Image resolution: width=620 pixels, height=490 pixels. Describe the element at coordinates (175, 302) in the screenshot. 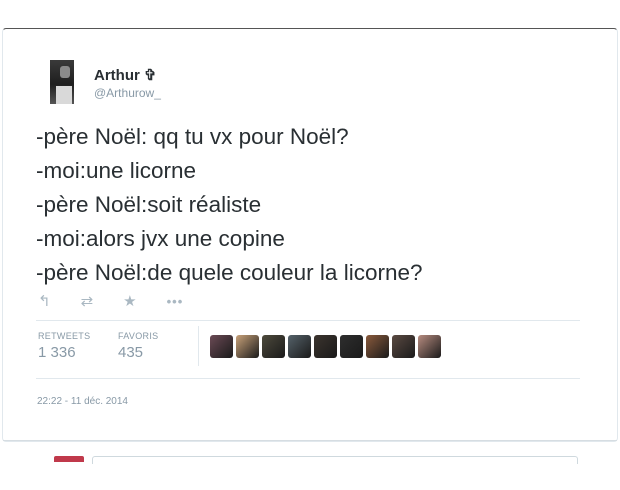

I see `more-icon: •••` at that location.